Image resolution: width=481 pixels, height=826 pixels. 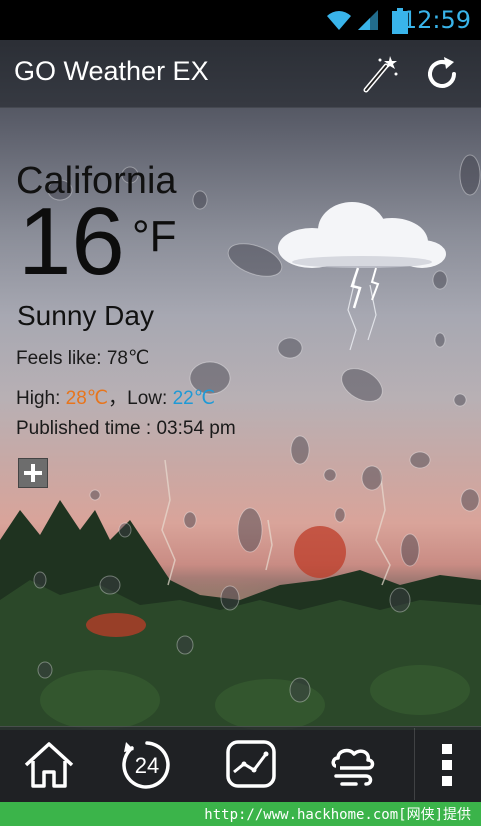 I want to click on signal-icon, so click(x=368, y=20).